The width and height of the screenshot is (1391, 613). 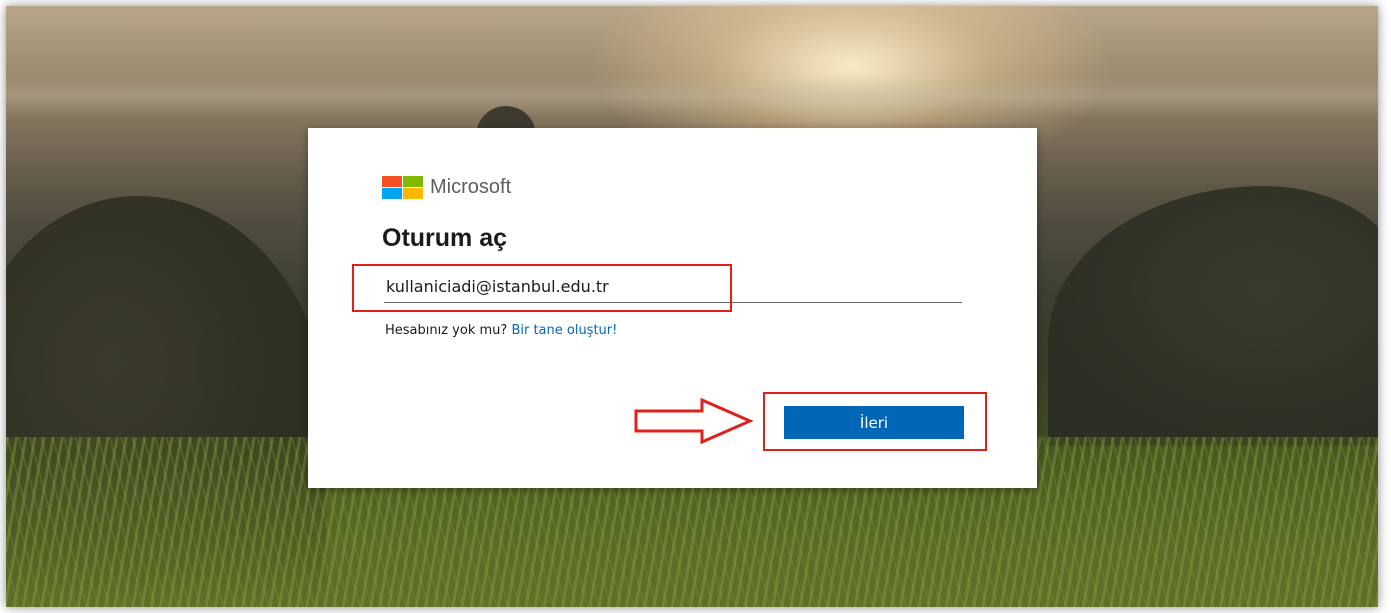 I want to click on no-account-hint: Hesabınız yok mu? Bir tane oluştur!, so click(x=501, y=330).